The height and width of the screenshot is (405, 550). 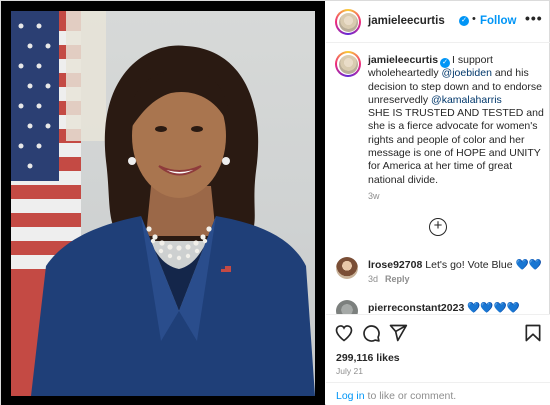 What do you see at coordinates (398, 333) in the screenshot?
I see `share-icon` at bounding box center [398, 333].